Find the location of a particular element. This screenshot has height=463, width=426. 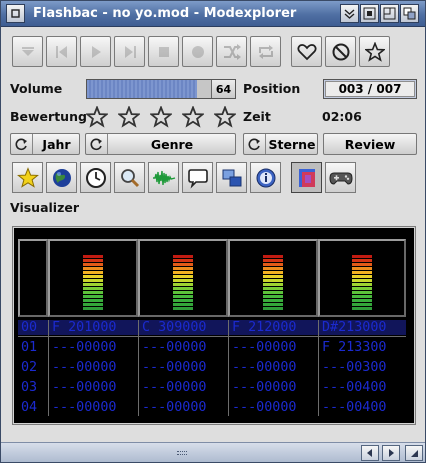

genre-label: Genre is located at coordinates (172, 144).